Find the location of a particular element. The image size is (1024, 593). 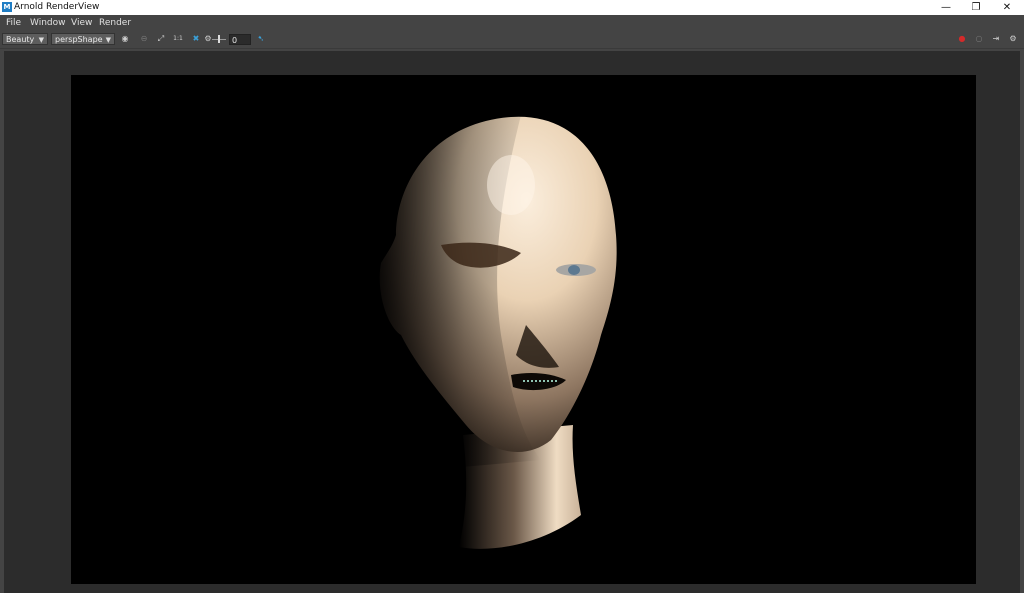

aov-dropdown: Beauty ▼ is located at coordinates (25, 39).